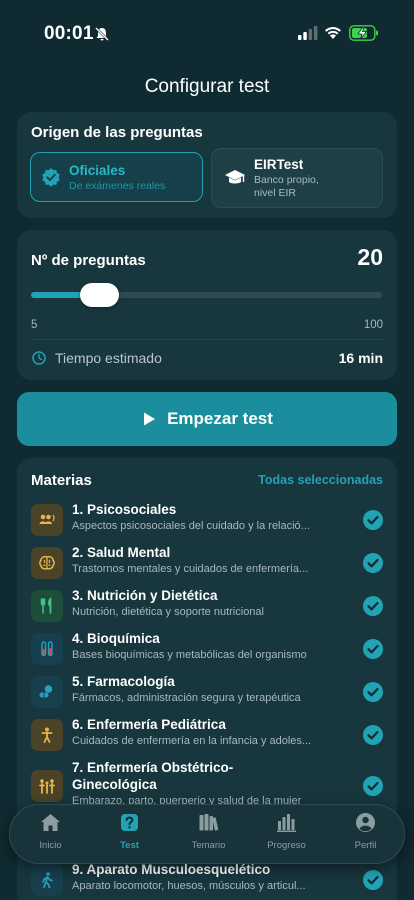  What do you see at coordinates (47, 563) in the screenshot?
I see `brain-icon` at bounding box center [47, 563].